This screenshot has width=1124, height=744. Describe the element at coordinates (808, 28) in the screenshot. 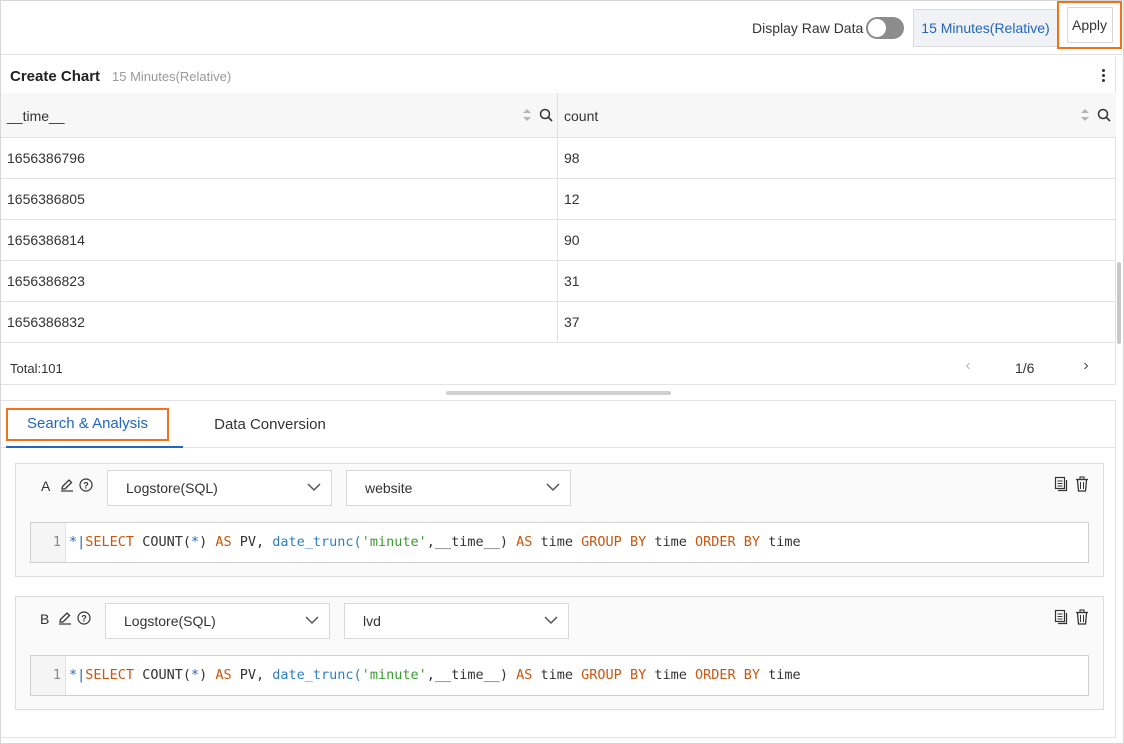

I see `display-raw-data-label: Display Raw Data` at that location.